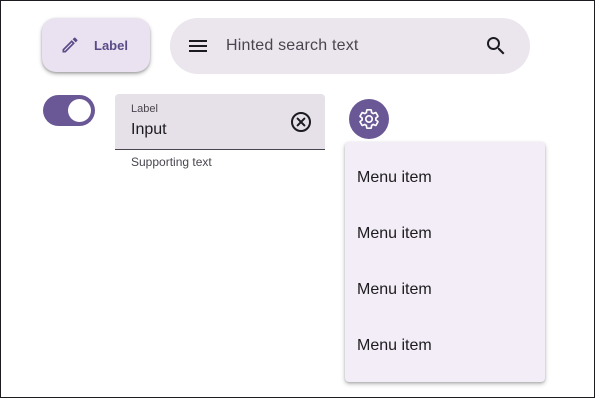 This screenshot has height=398, width=595. I want to click on switch-thumb, so click(79, 110).